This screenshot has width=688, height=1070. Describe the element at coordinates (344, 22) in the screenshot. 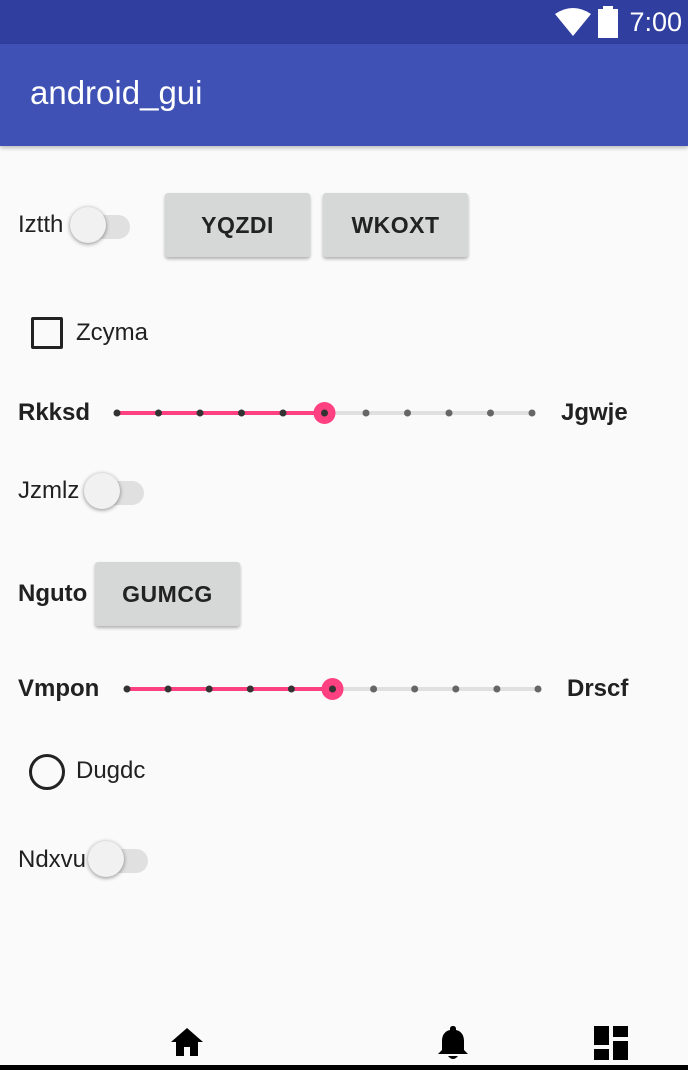

I see `status-bar: 7:00` at that location.